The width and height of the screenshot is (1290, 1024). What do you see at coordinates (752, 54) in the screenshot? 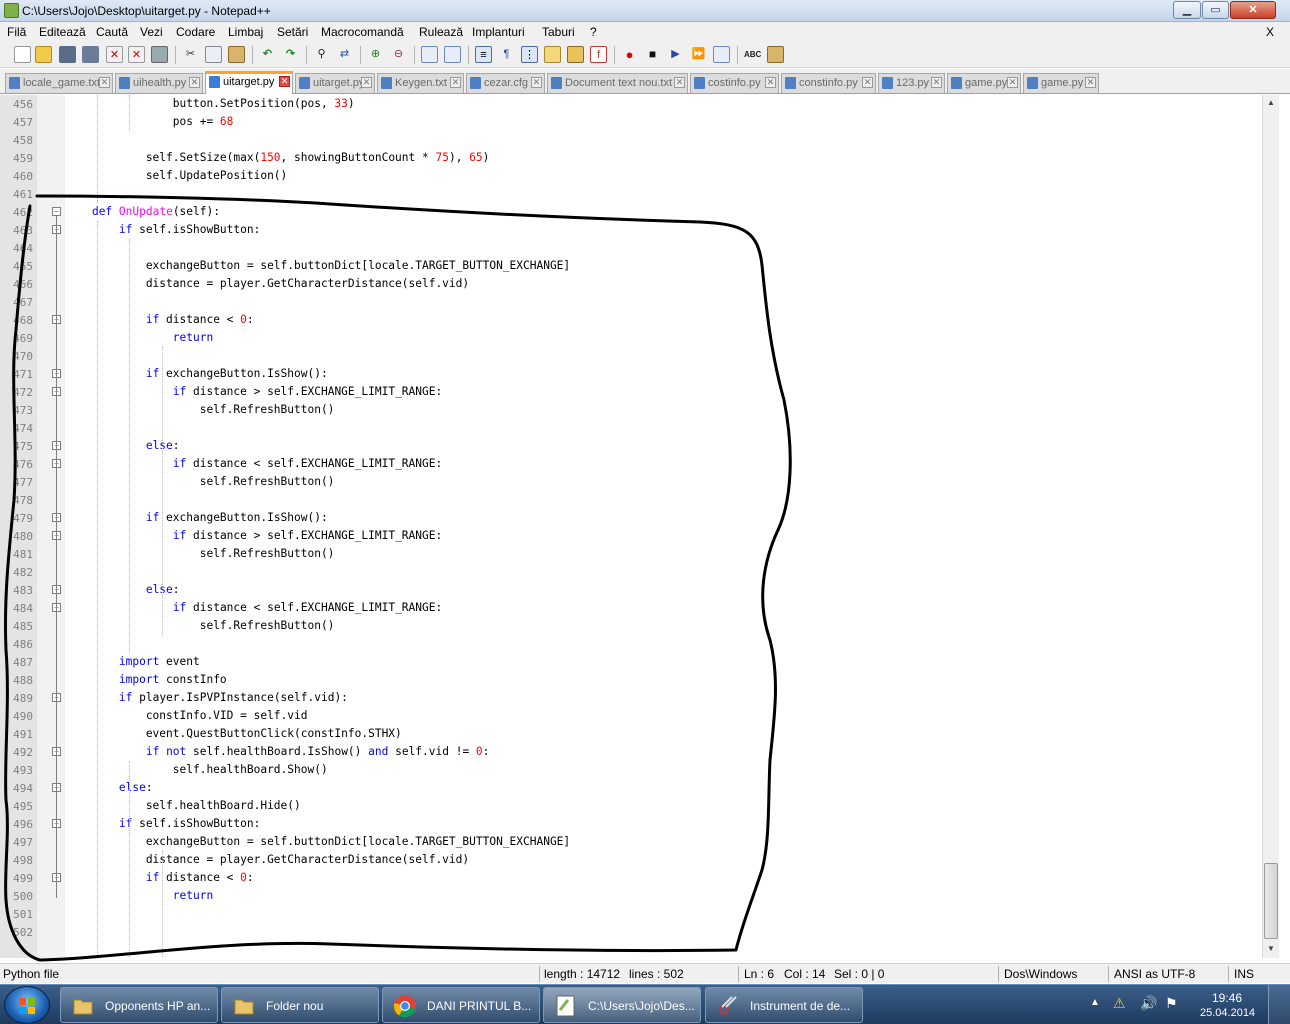
I see `spellcheck-icon: ABC` at bounding box center [752, 54].